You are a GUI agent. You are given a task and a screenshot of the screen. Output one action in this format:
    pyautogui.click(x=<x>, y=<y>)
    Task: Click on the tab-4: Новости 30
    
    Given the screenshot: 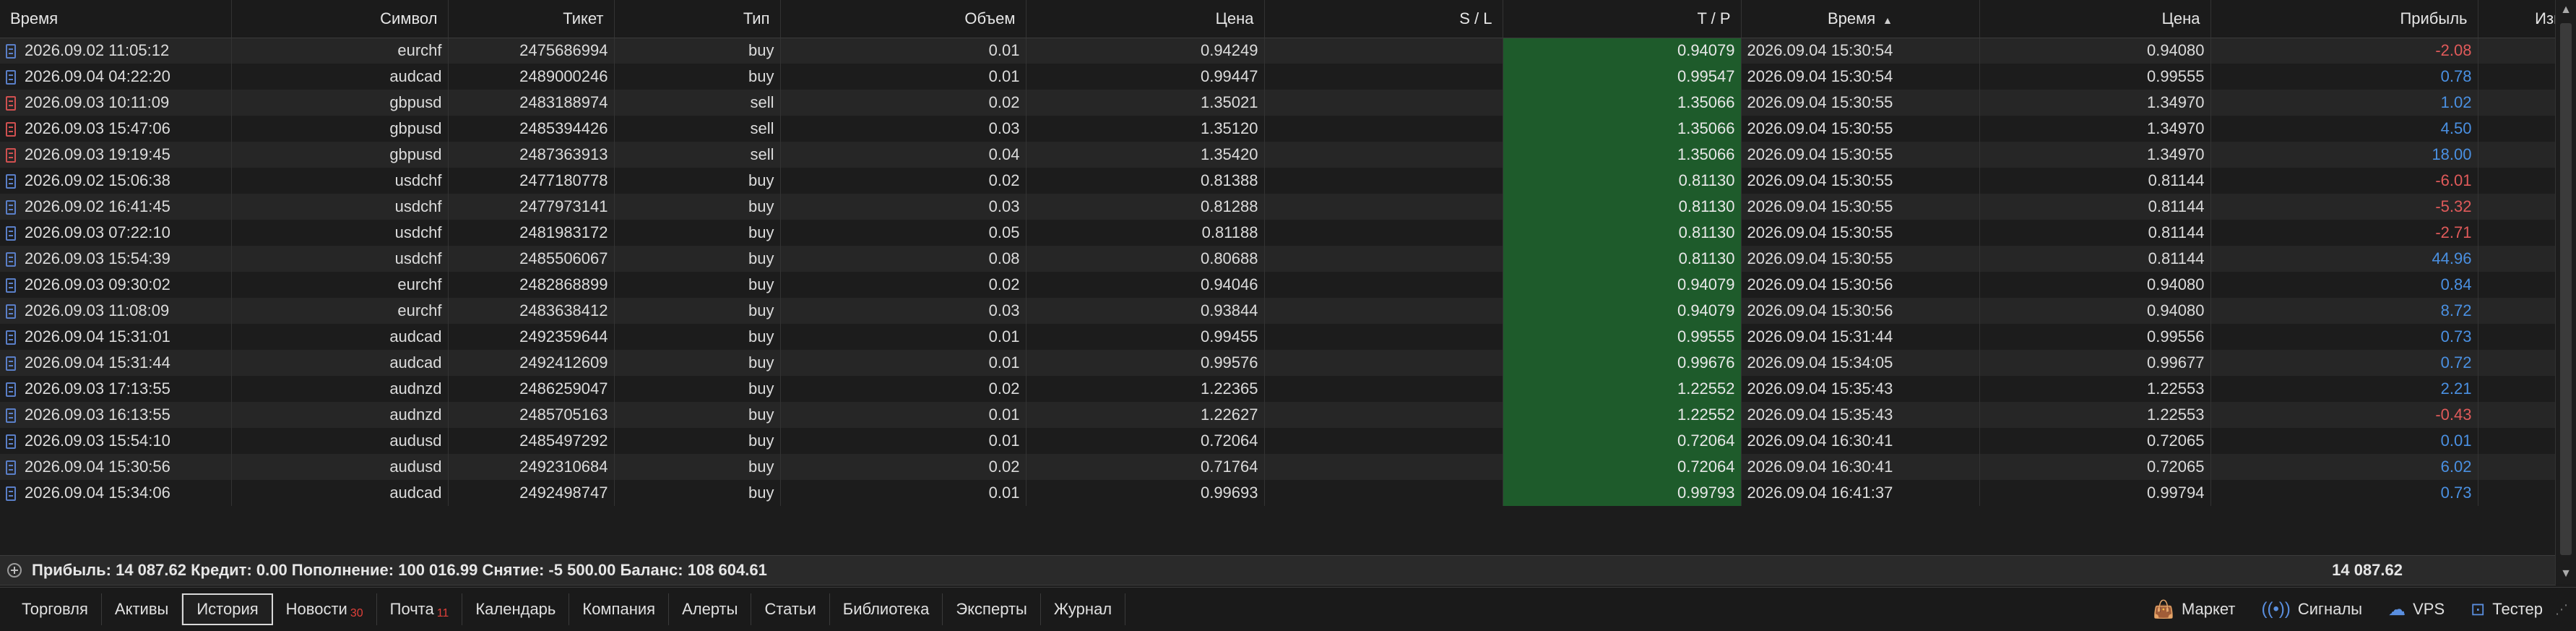 What is the action you would take?
    pyautogui.click(x=325, y=609)
    